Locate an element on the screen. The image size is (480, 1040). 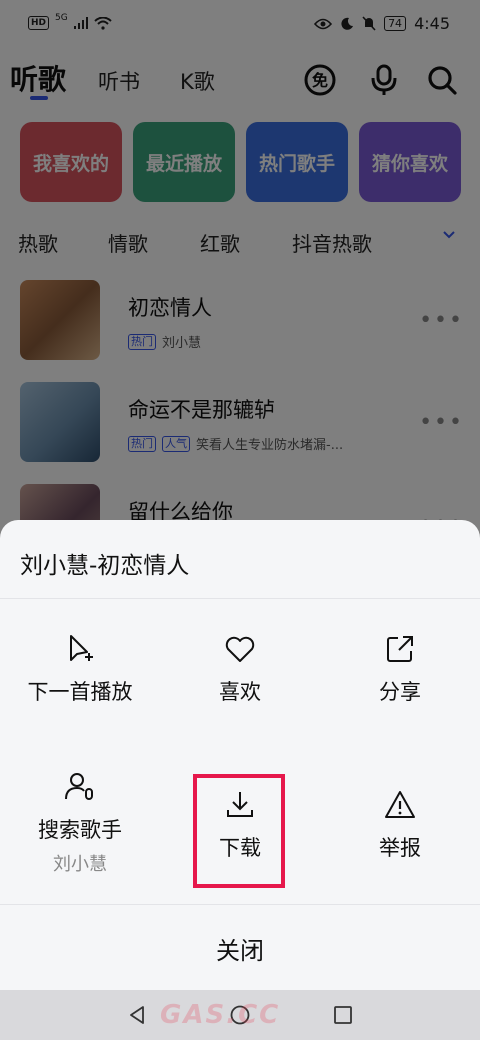
back-icon is located at coordinates (137, 1015).